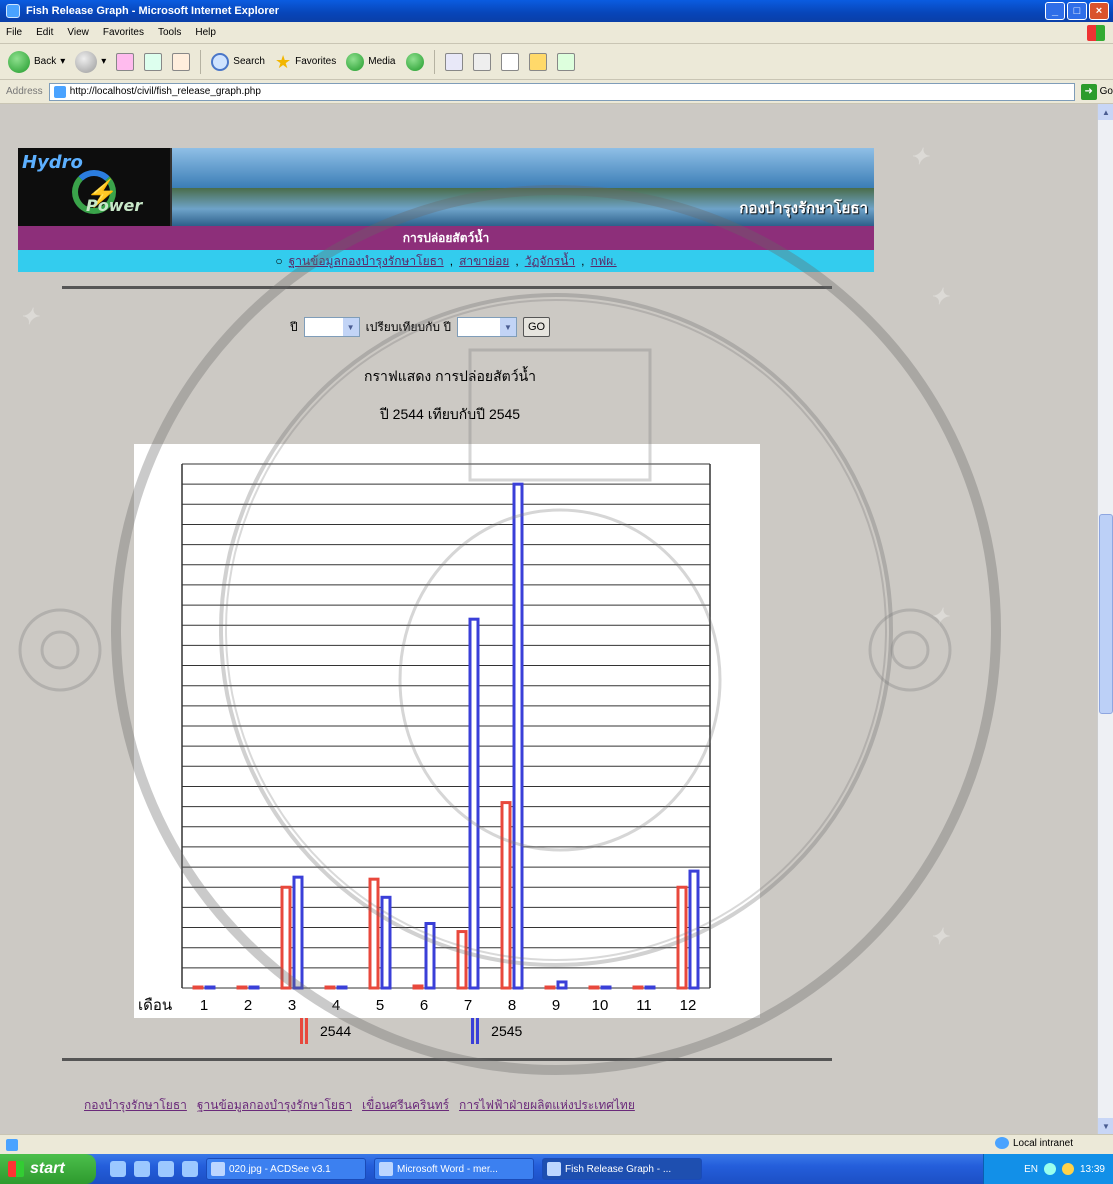 The image size is (1113, 1184). What do you see at coordinates (484, 261) in the screenshot?
I see `nav-link-branch: สาขาย่อย` at bounding box center [484, 261].